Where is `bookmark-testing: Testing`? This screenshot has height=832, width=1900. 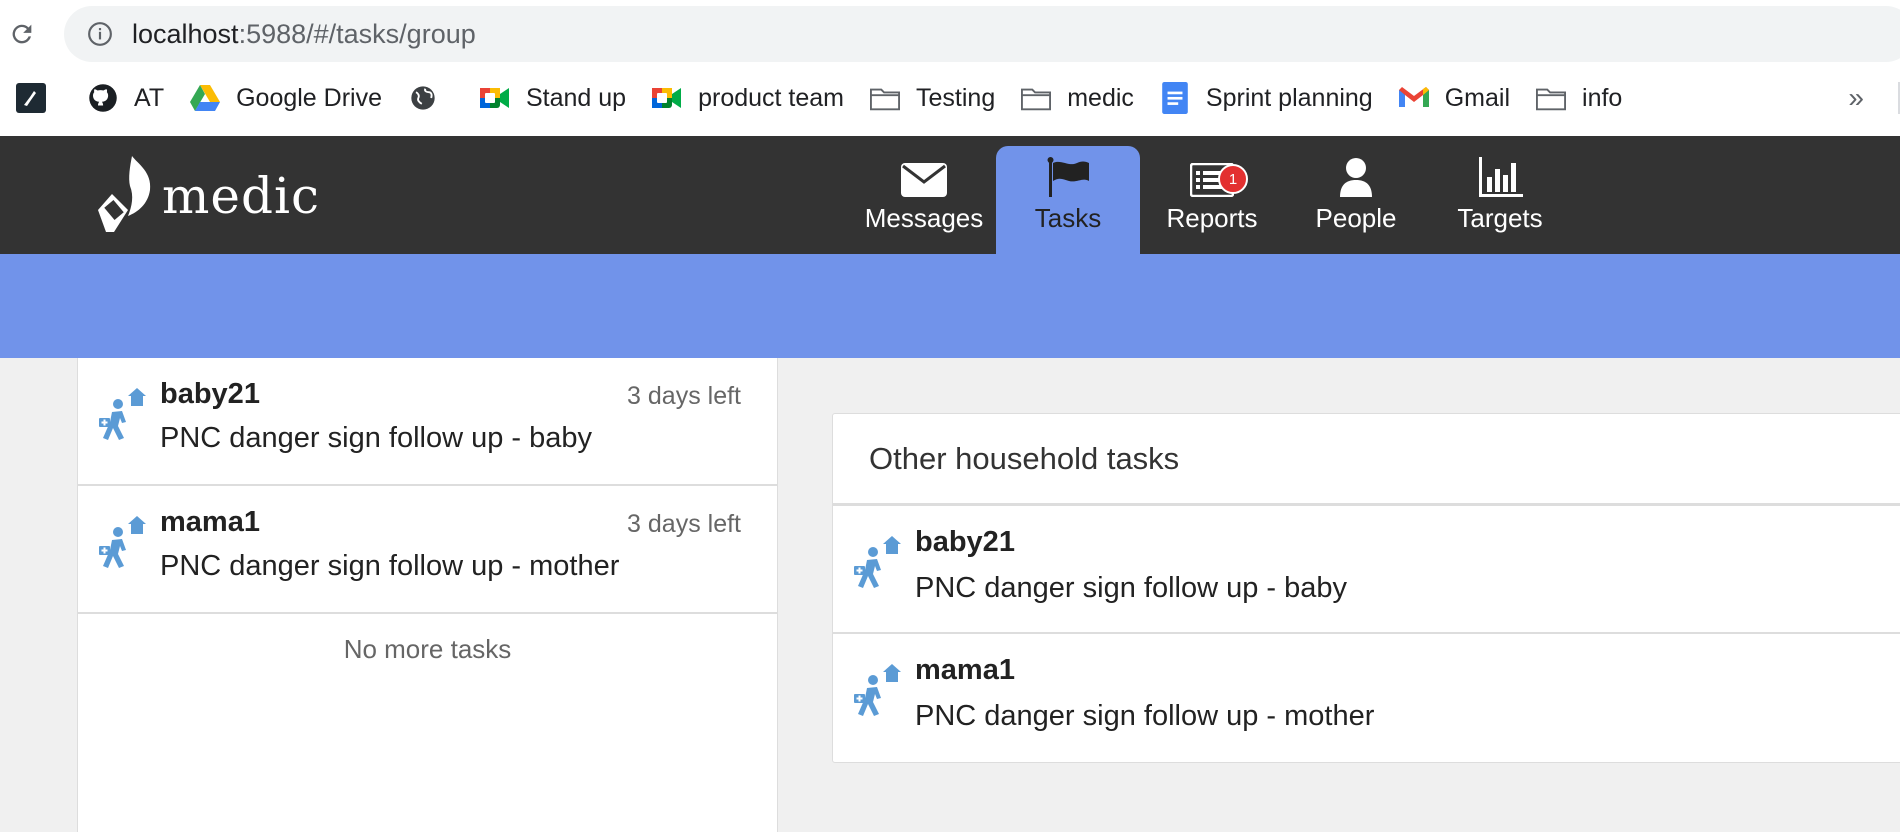
bookmark-testing: Testing is located at coordinates (932, 98).